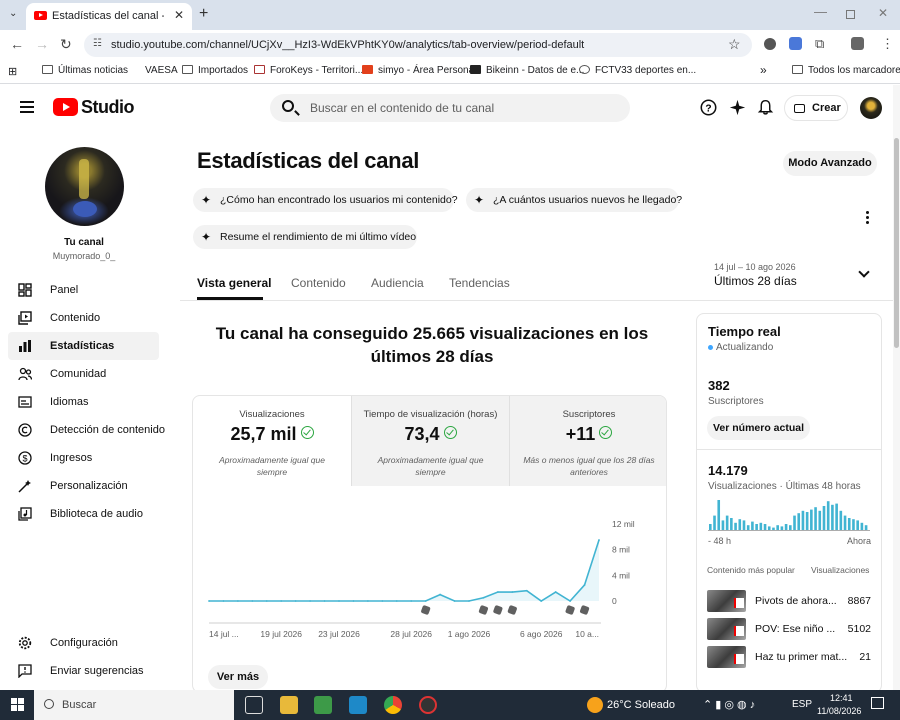 The image size is (900, 720). What do you see at coordinates (215, 70) in the screenshot?
I see `bookmark-item: Importados` at bounding box center [215, 70].